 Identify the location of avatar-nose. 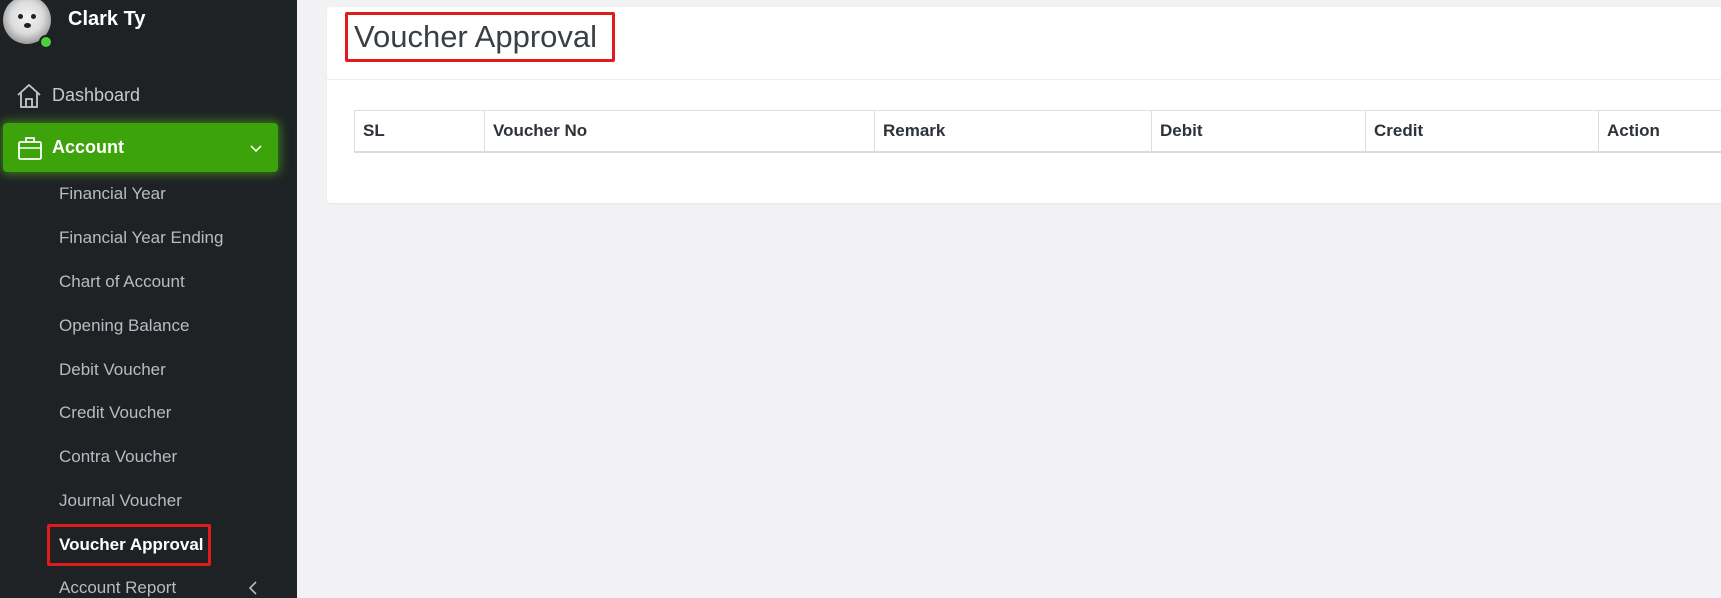
(27, 25).